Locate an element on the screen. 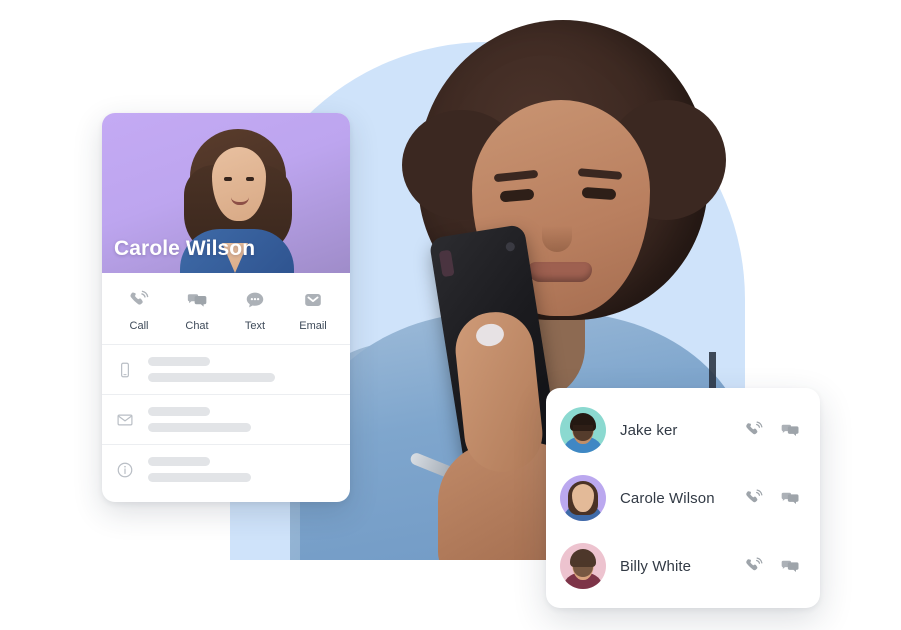 The height and width of the screenshot is (630, 901). contact-action-bar: Call Chat Text Email is located at coordinates (226, 308).